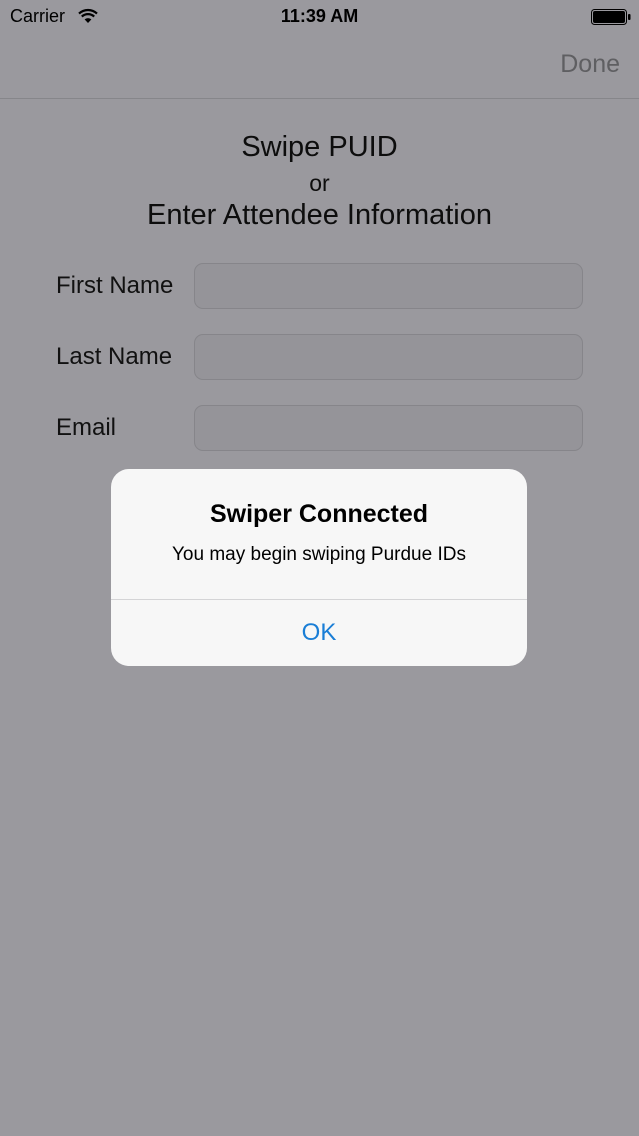 This screenshot has height=1136, width=639. Describe the element at coordinates (319, 215) in the screenshot. I see `header-enter-attendee-info: Enter Attendee Information` at that location.